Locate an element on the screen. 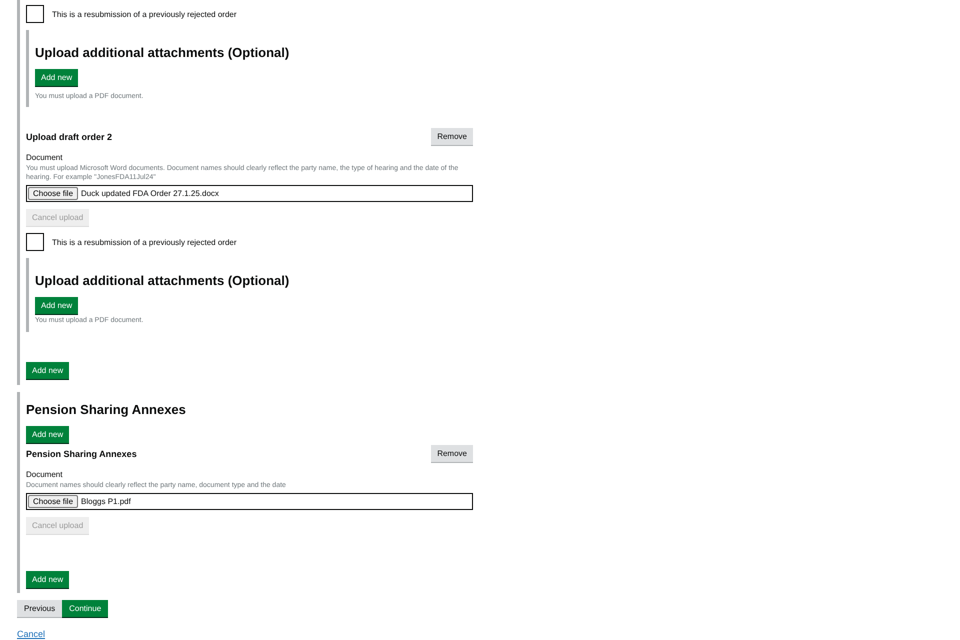 The image size is (960, 640). cancel-link: Cancel is located at coordinates (31, 634).